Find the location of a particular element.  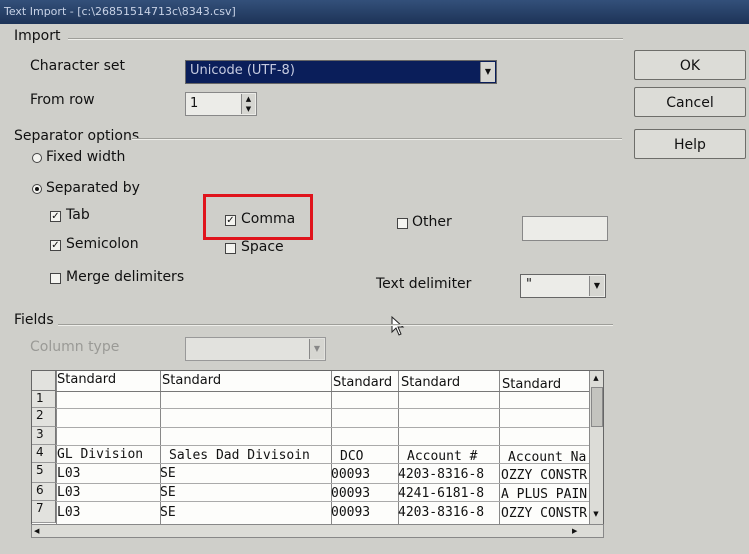

table-cell: Account # is located at coordinates (442, 456).